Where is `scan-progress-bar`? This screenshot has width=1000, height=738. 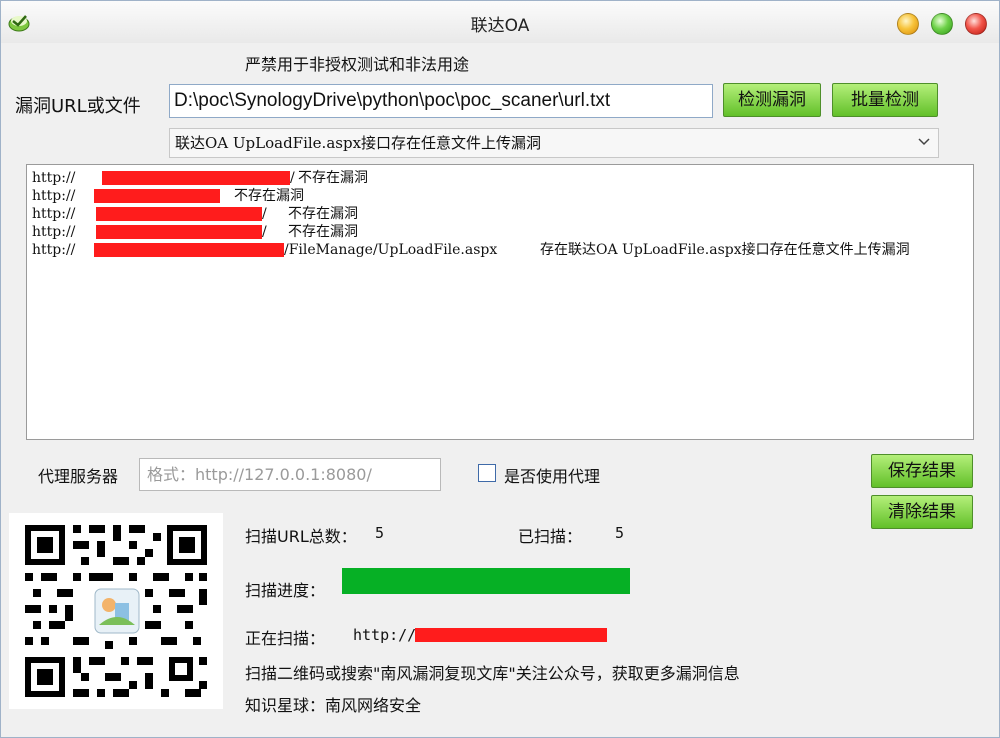 scan-progress-bar is located at coordinates (486, 581).